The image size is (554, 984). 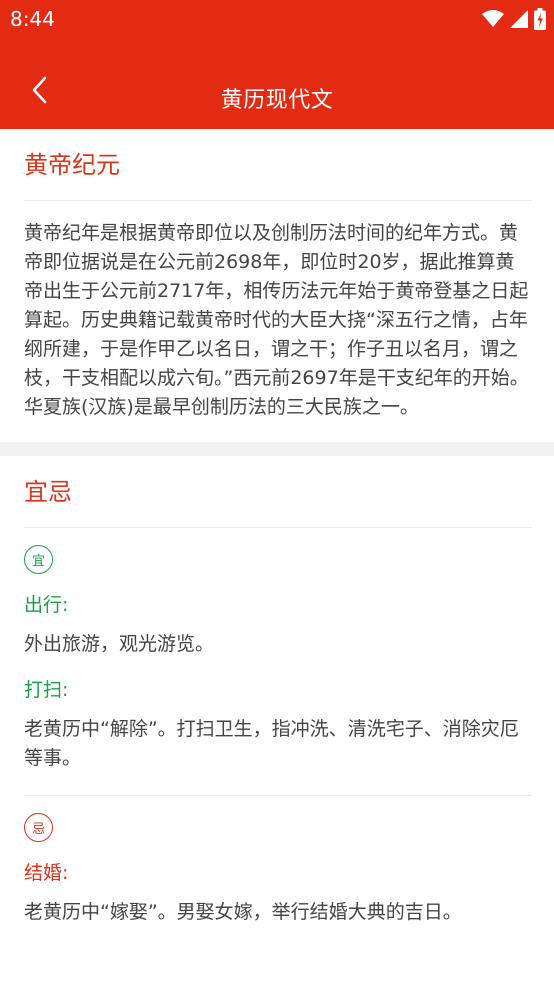 What do you see at coordinates (32, 19) in the screenshot?
I see `status-time: 8:44` at bounding box center [32, 19].